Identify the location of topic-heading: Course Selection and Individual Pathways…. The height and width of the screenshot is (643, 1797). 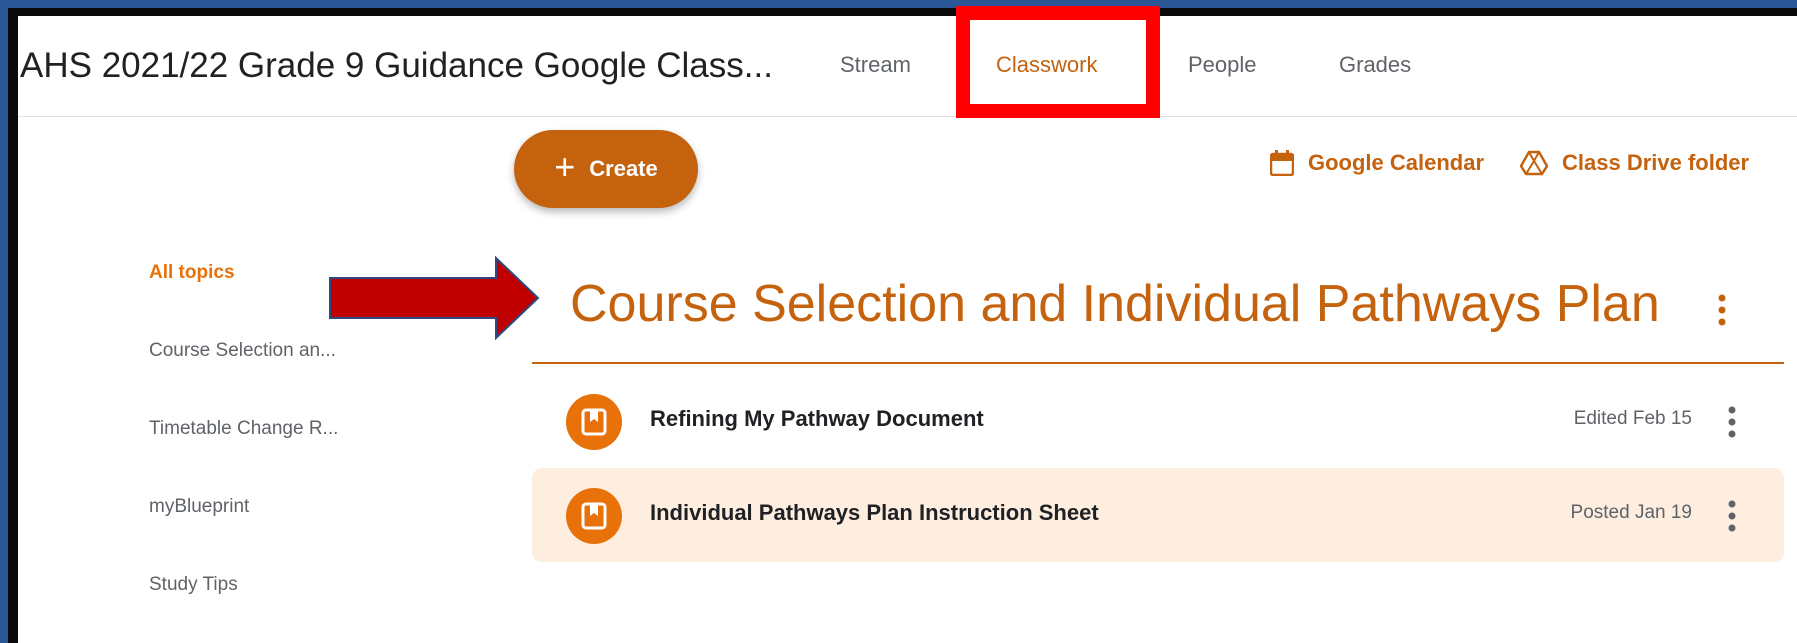
(1115, 304).